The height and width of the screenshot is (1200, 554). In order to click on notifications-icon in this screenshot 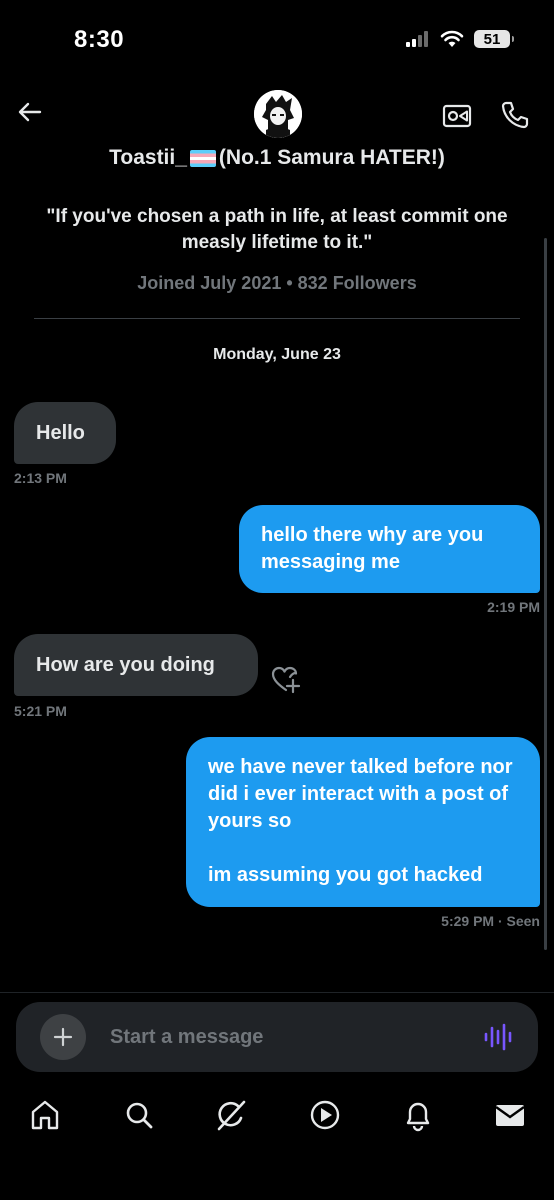, I will do `click(418, 1115)`.